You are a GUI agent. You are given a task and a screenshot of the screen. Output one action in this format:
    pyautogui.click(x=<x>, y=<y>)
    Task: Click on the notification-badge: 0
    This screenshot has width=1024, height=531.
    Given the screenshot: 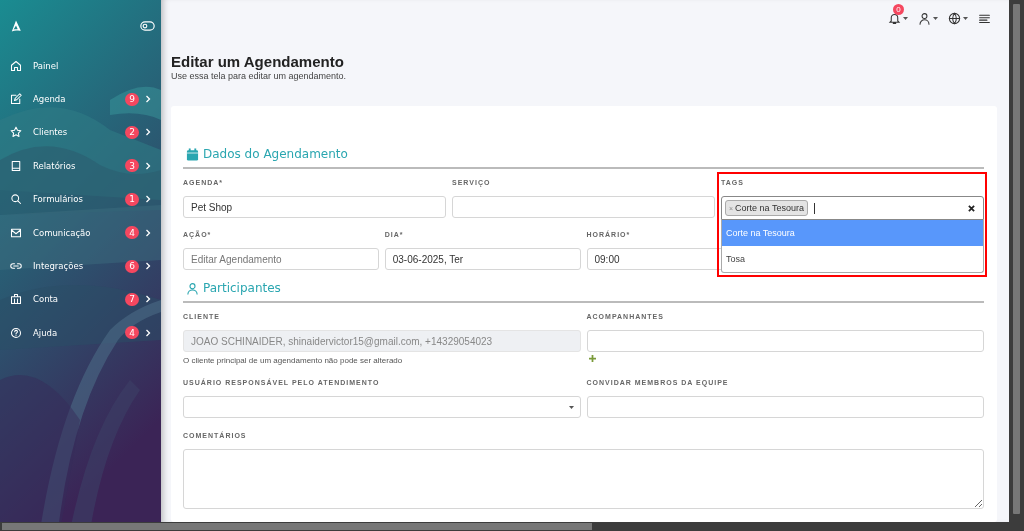 What is the action you would take?
    pyautogui.click(x=898, y=9)
    